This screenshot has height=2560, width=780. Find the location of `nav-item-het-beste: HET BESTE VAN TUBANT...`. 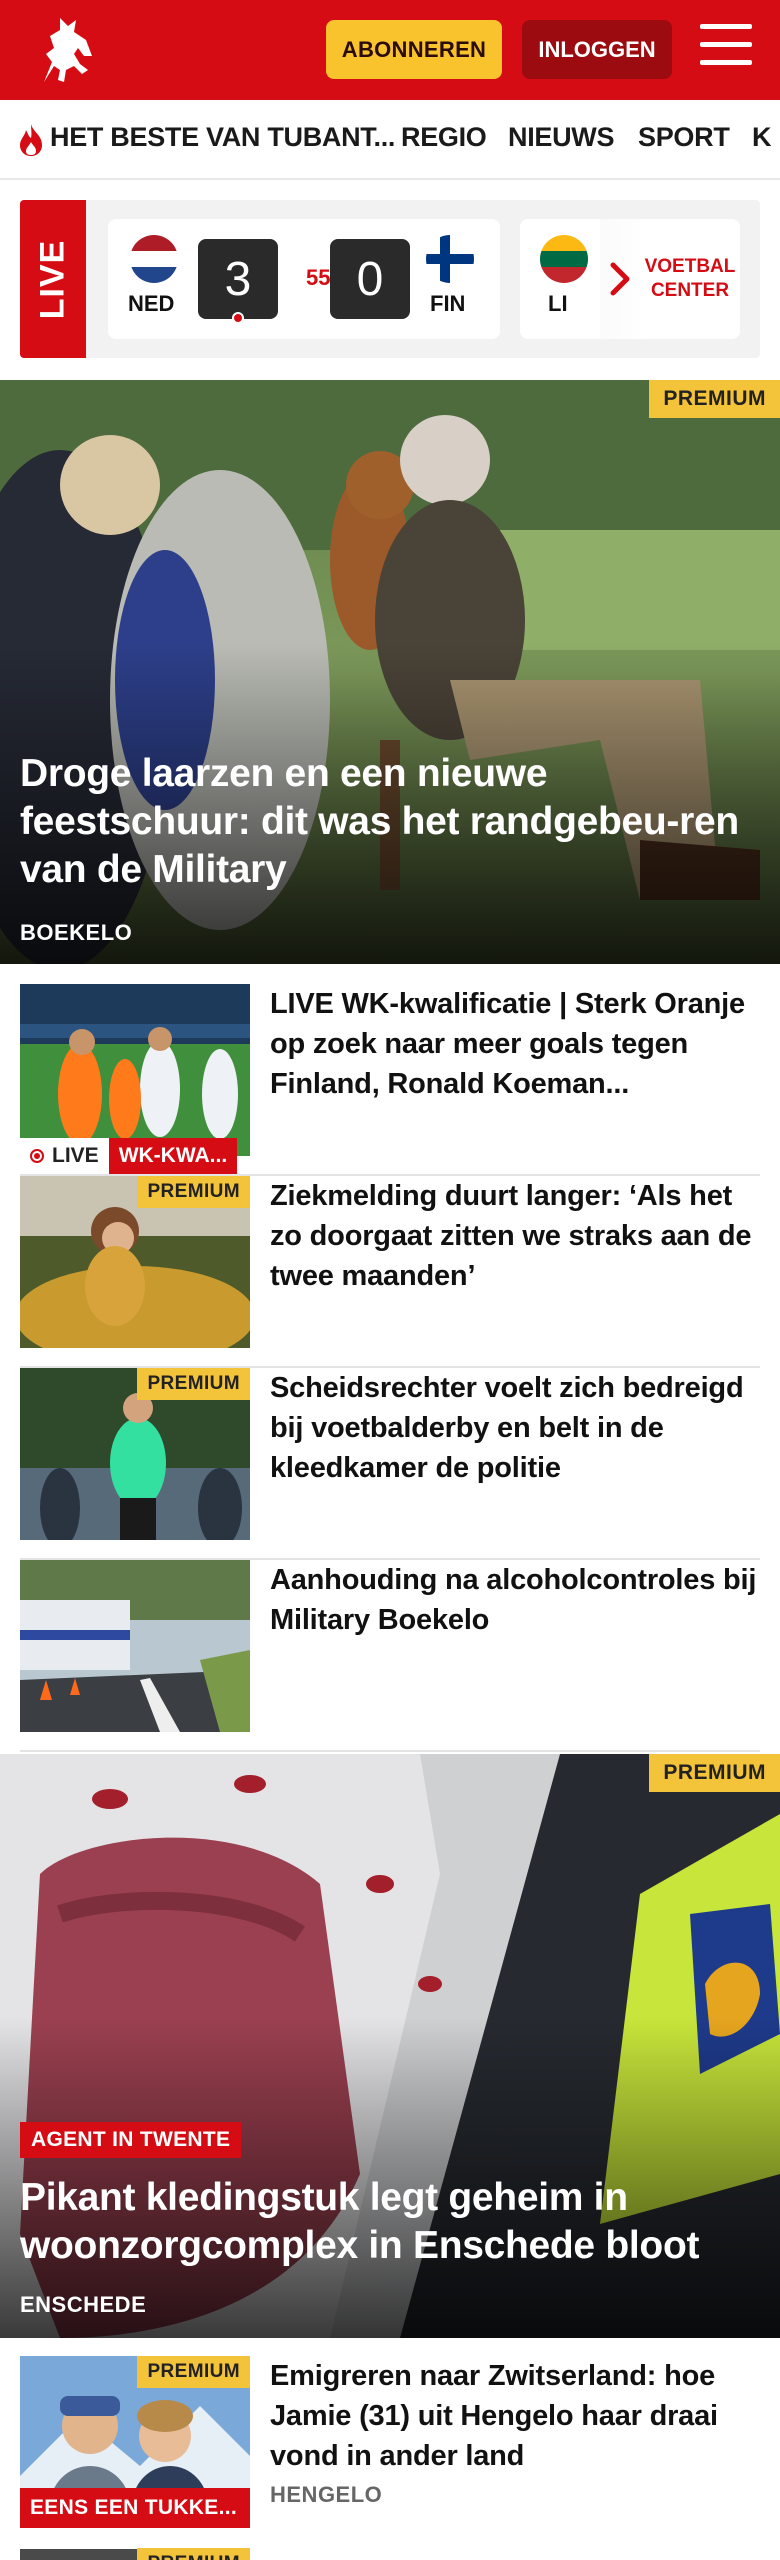

nav-item-het-beste: HET BESTE VAN TUBANT... is located at coordinates (222, 137).